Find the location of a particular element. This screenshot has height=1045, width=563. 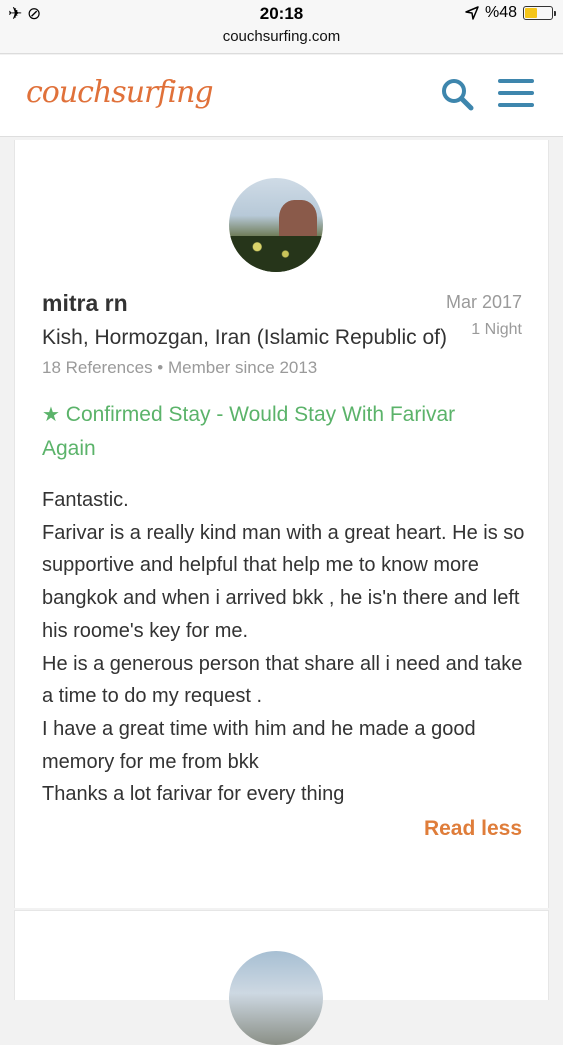

search-icon is located at coordinates (458, 95).